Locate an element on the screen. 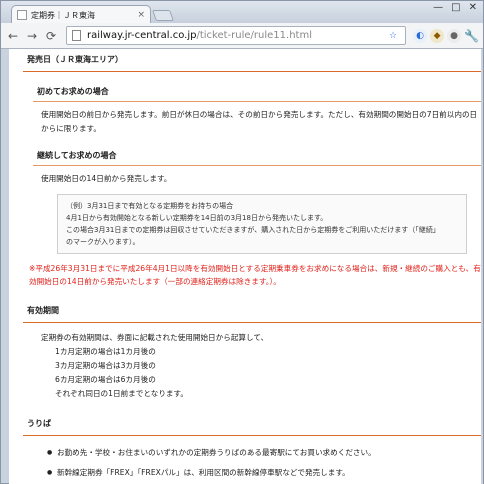 This screenshot has width=484, height=484. tab-title: 定期券｜ＪＲ東海 is located at coordinates (63, 15).